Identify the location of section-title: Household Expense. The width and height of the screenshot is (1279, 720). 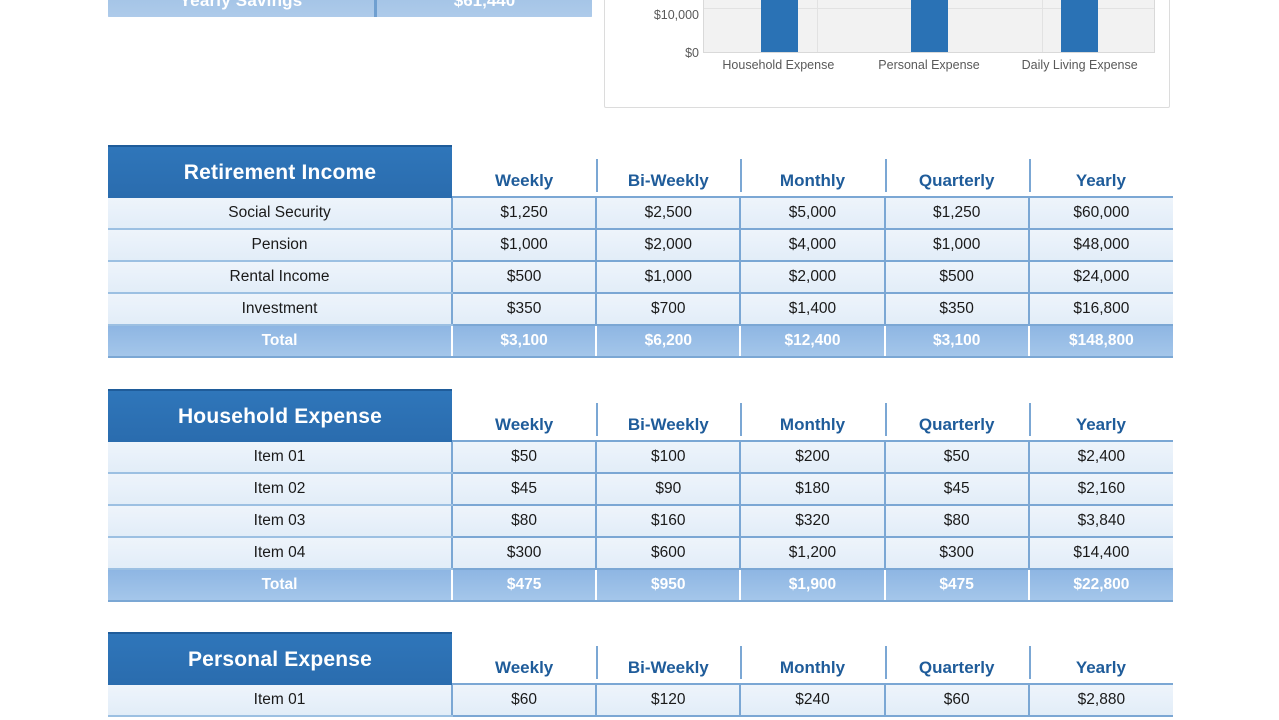
(280, 415).